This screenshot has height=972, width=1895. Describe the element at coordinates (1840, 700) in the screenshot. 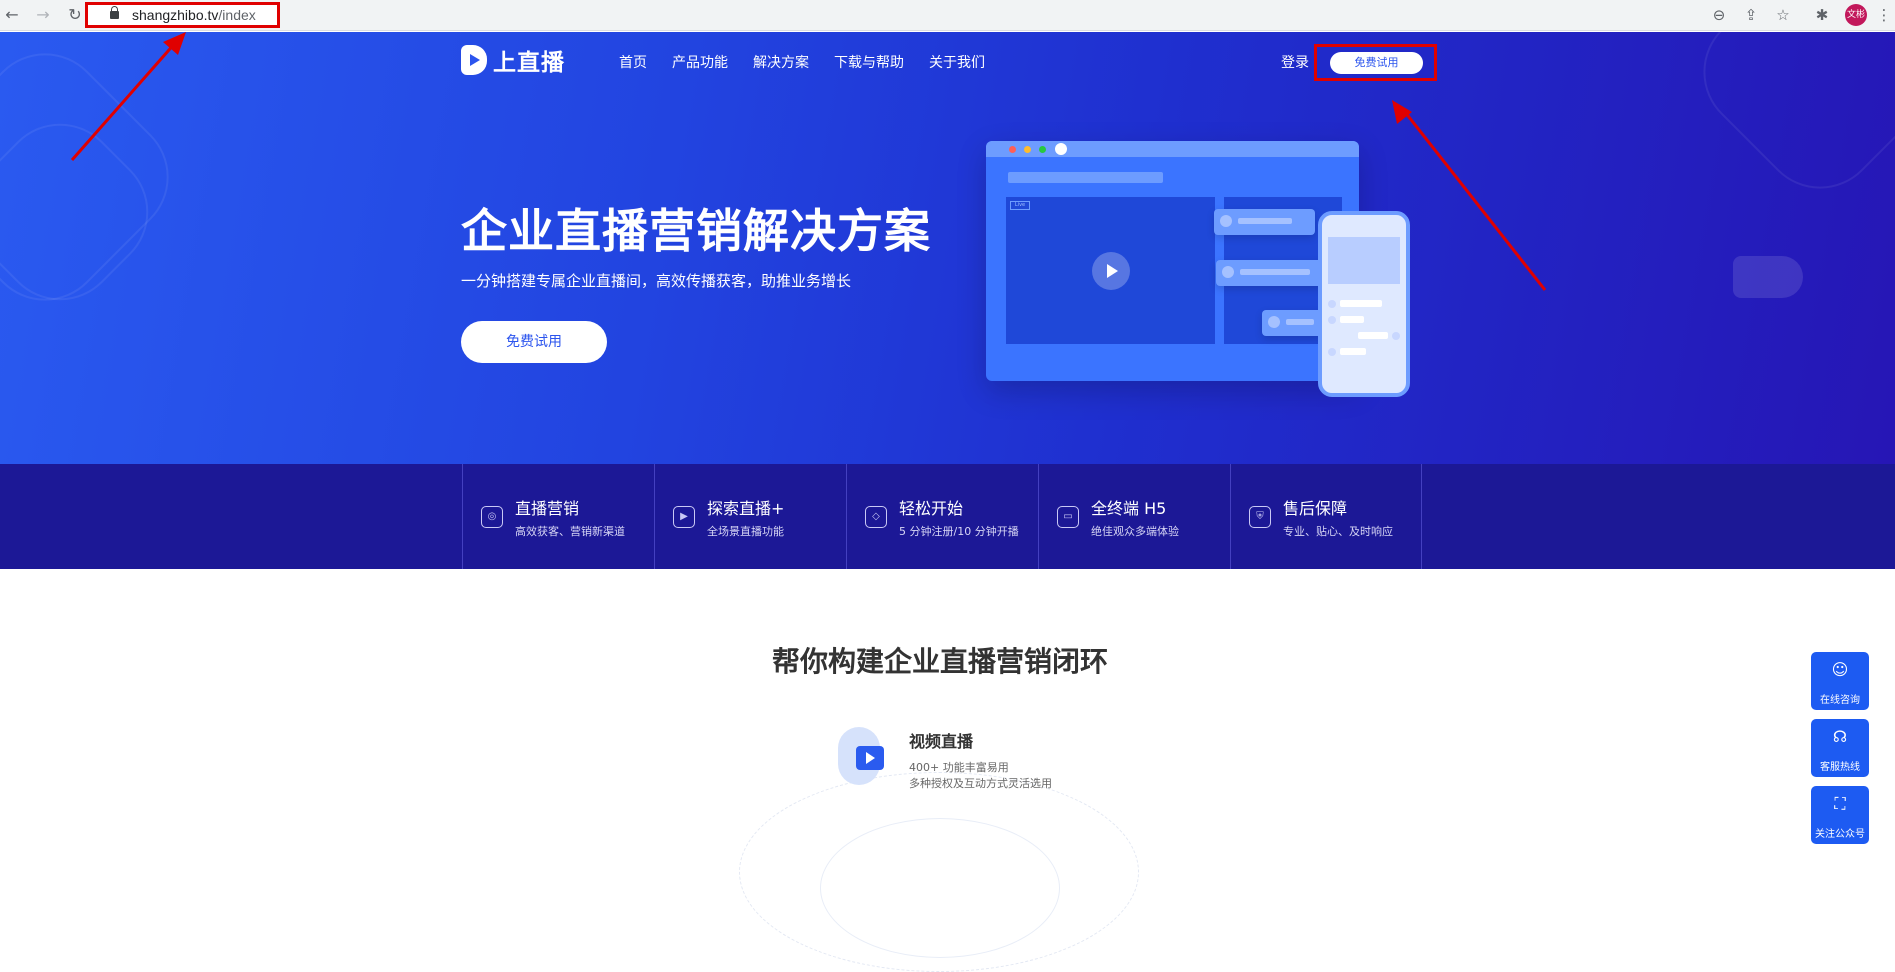

I see `float-label: 在线咨询` at that location.